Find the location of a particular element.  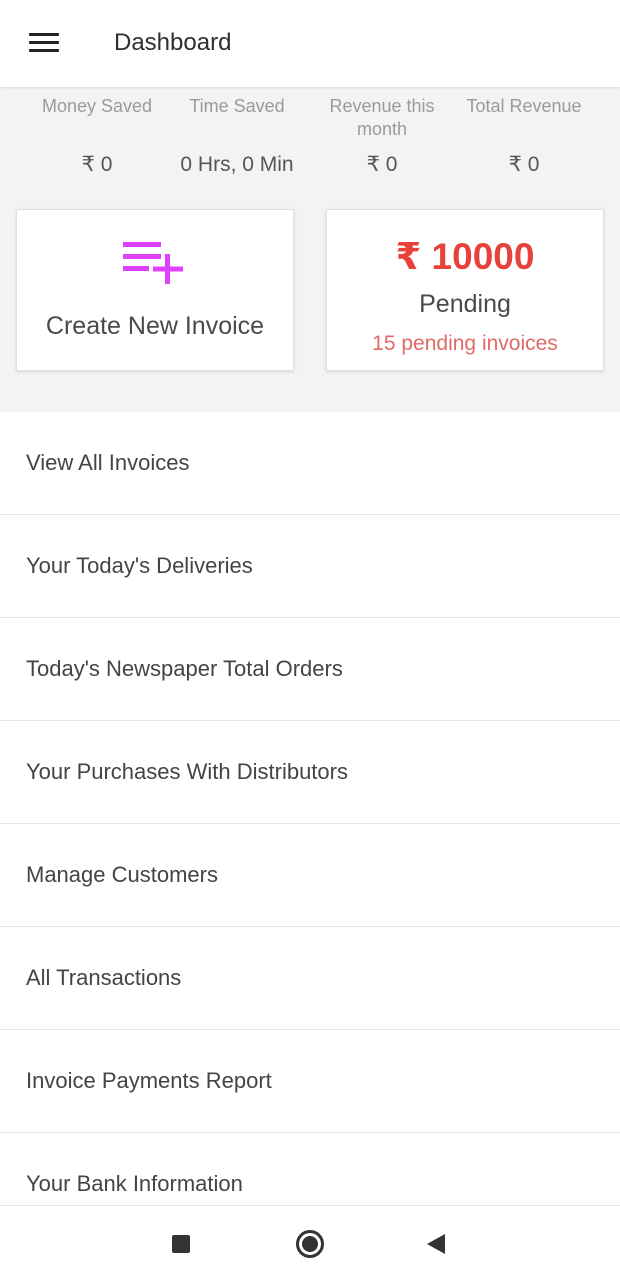

recents-square is located at coordinates (181, 1244).